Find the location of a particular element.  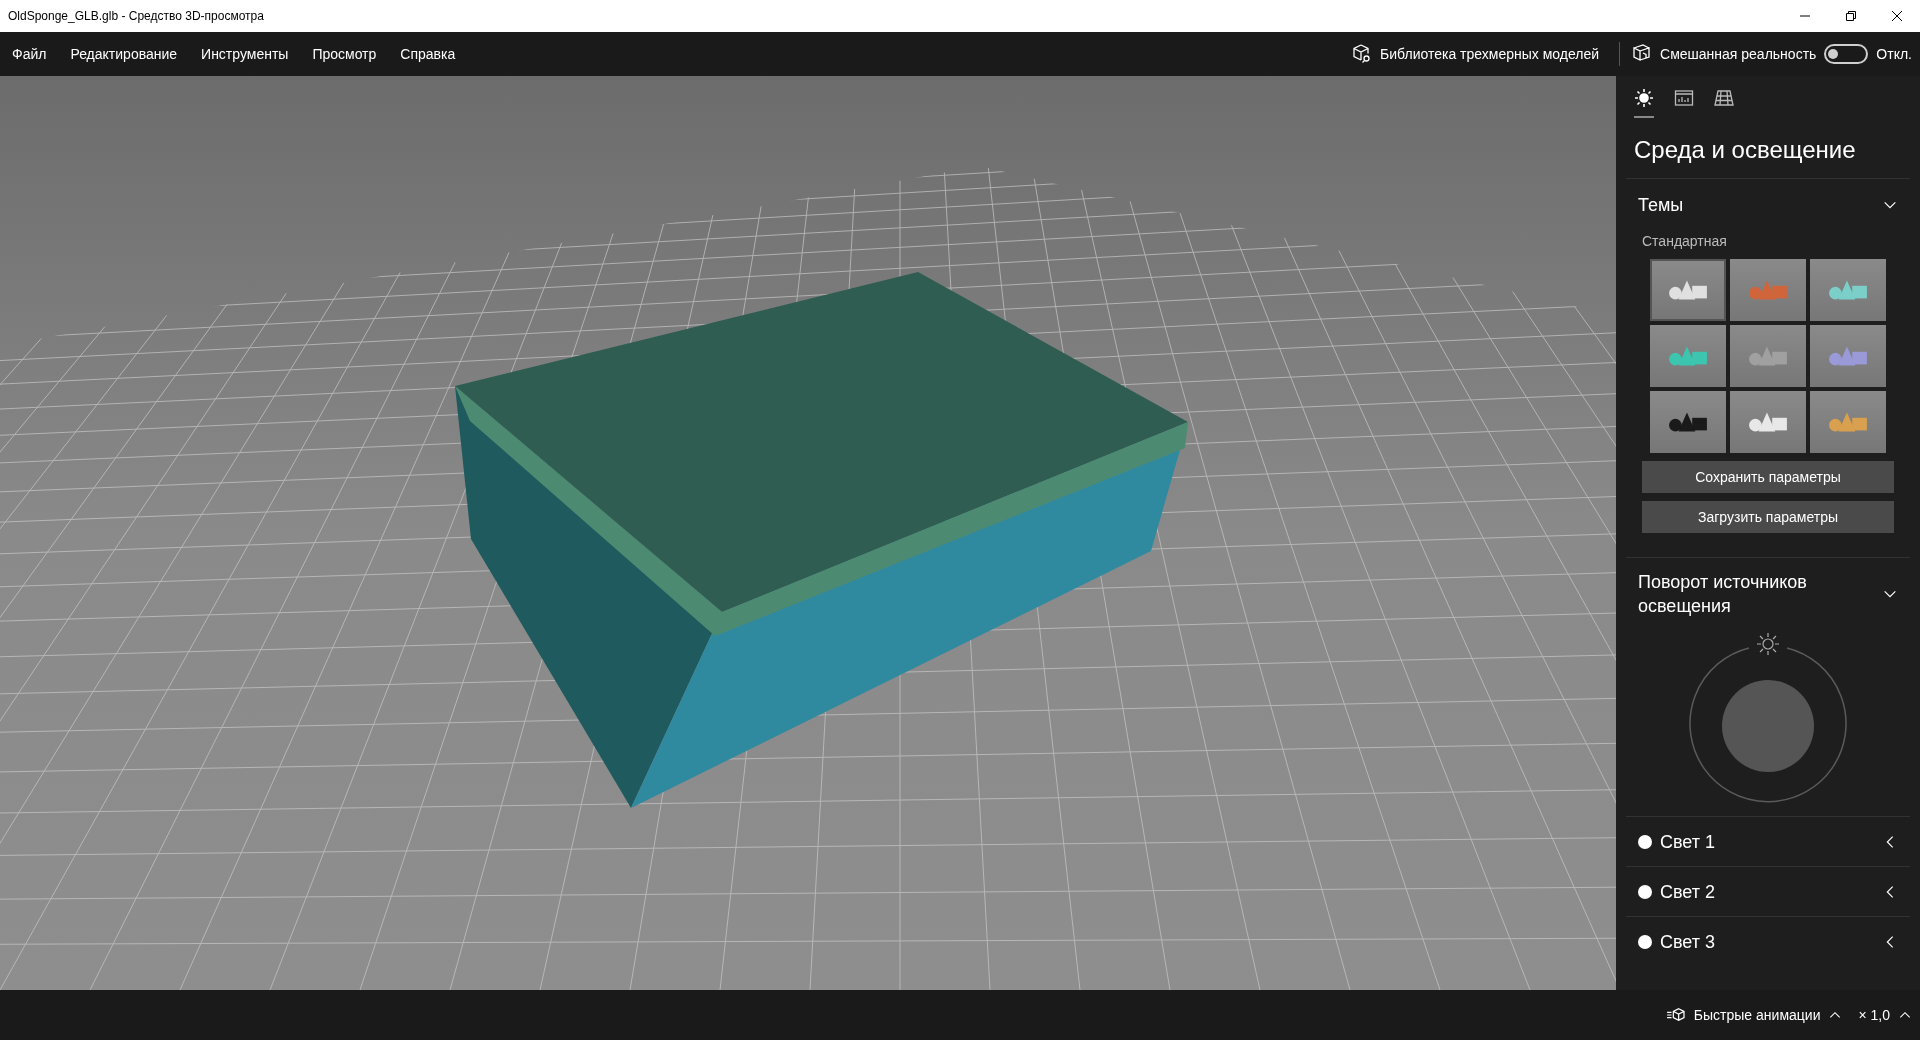

window-title: OldSponge_GLB.glb - Средство 3D-просмотра is located at coordinates (135, 16).